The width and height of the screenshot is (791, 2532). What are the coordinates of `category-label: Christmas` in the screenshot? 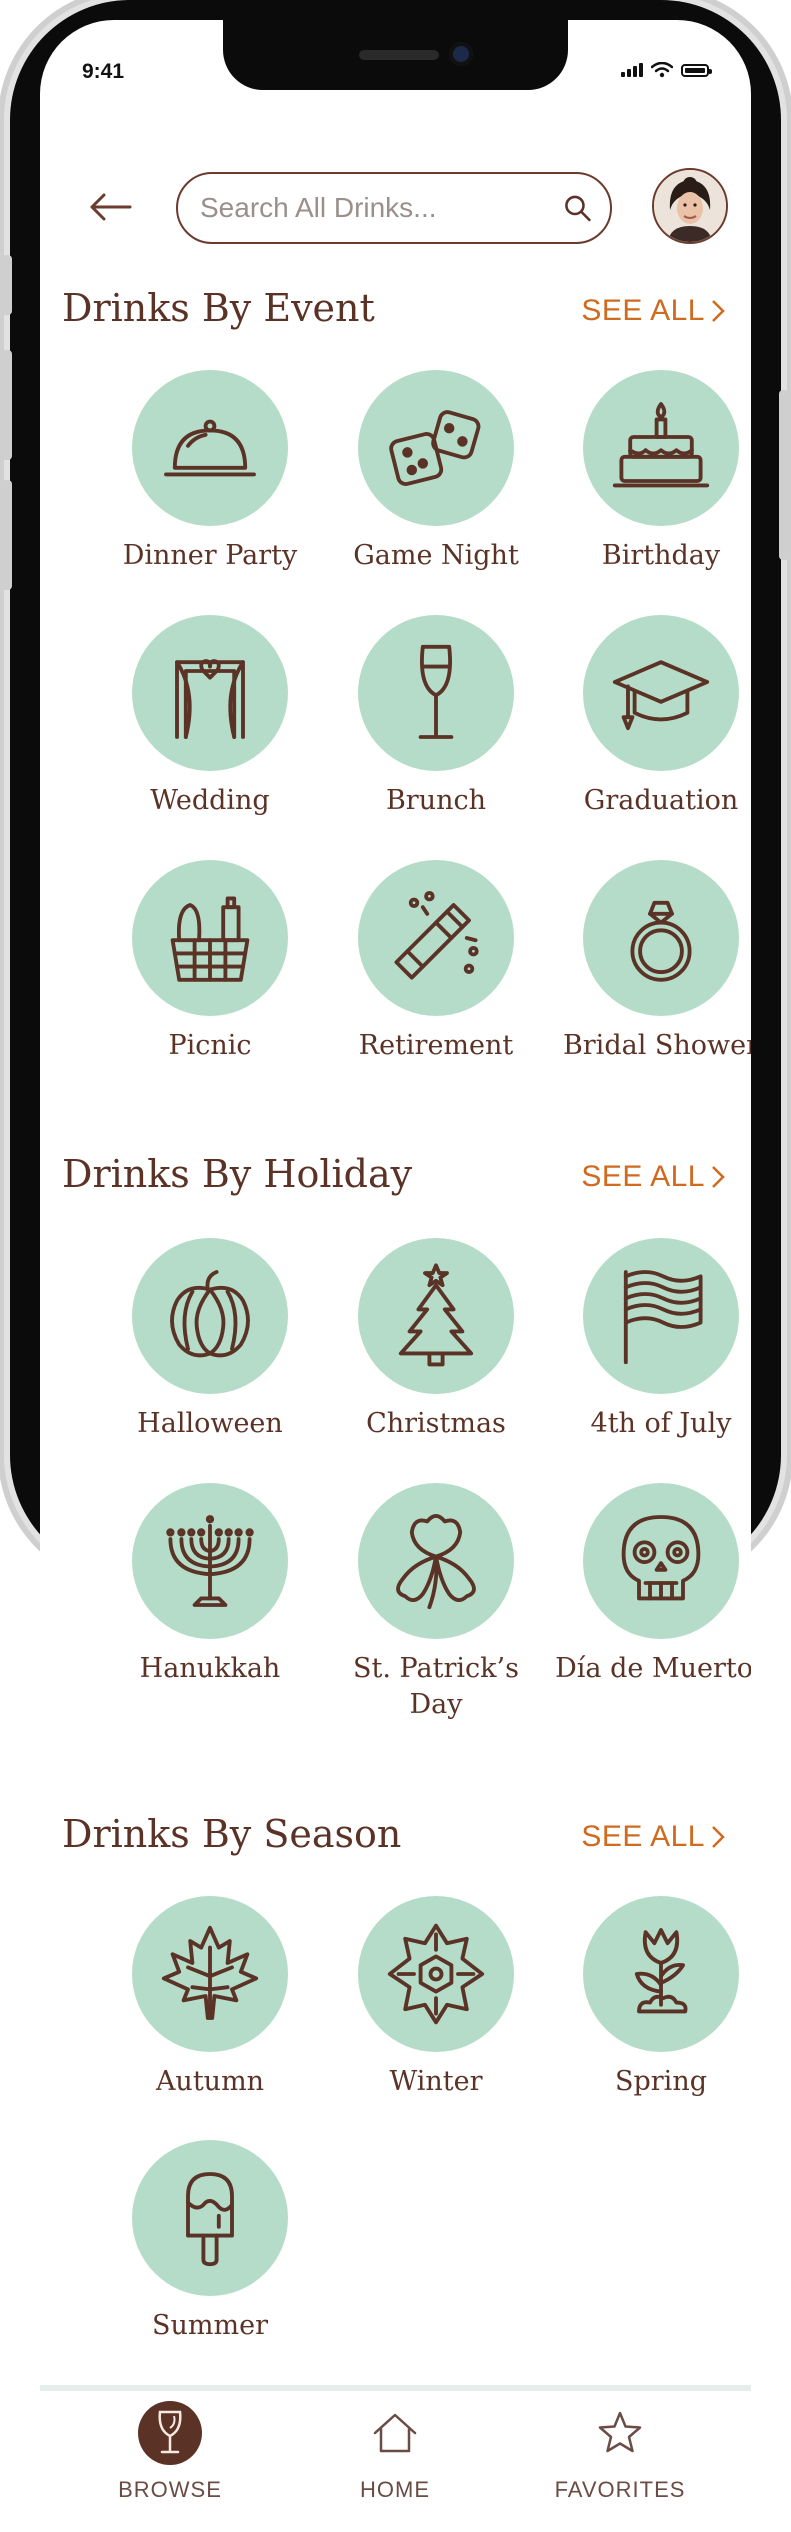 It's located at (436, 1423).